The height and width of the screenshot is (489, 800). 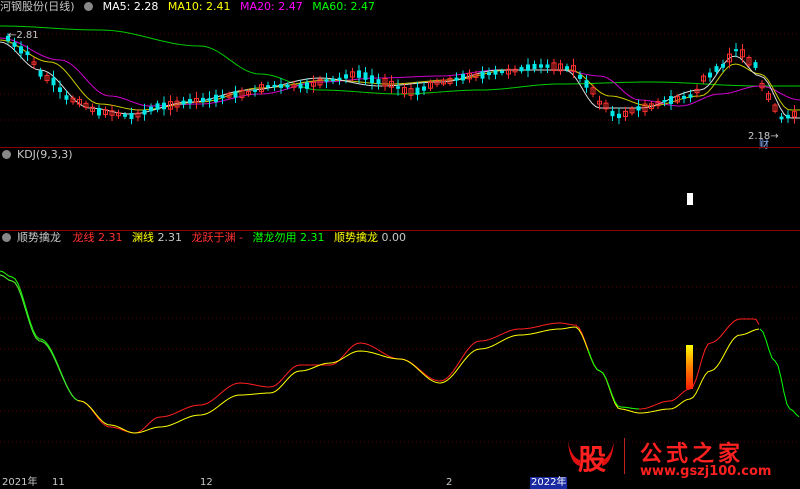 I want to click on watermark-url: www.gszj100.com, so click(x=706, y=471).